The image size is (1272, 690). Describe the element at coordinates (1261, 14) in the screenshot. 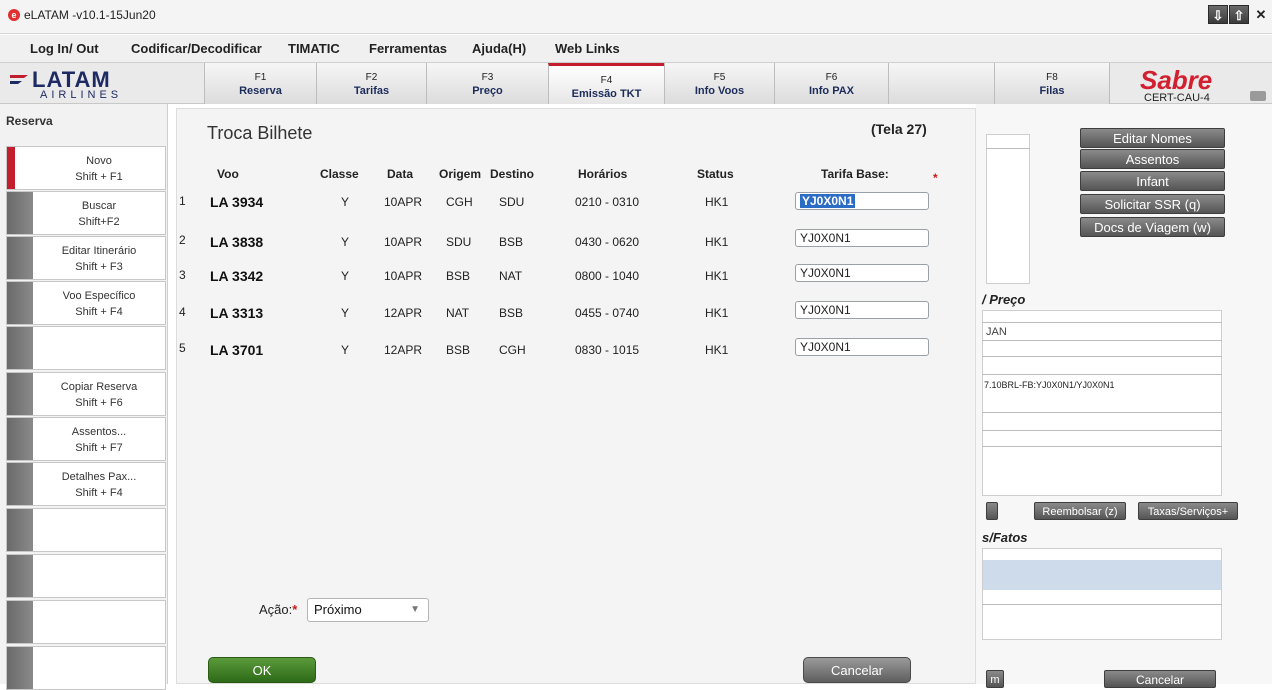

I see `close-icon: ✕` at that location.